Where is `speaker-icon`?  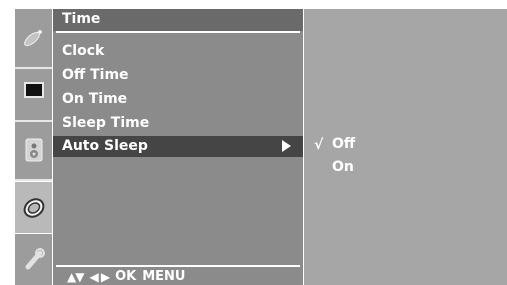 speaker-icon is located at coordinates (33, 150).